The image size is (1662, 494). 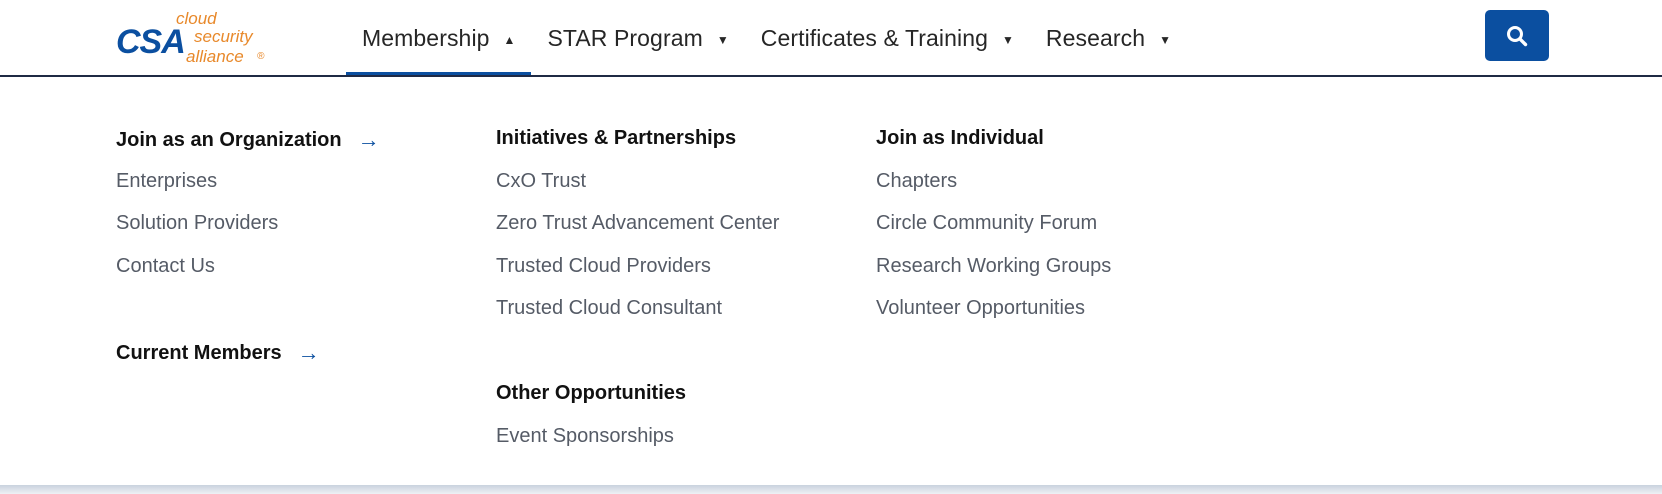 What do you see at coordinates (637, 223) in the screenshot?
I see `link-zero-trust-advancement-center: Zero Trust Advancement Center` at bounding box center [637, 223].